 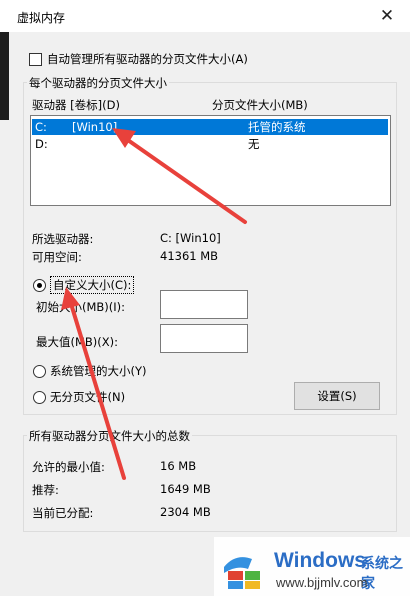 What do you see at coordinates (260, 105) in the screenshot?
I see `size-column-header: 分页文件大小(MB)` at bounding box center [260, 105].